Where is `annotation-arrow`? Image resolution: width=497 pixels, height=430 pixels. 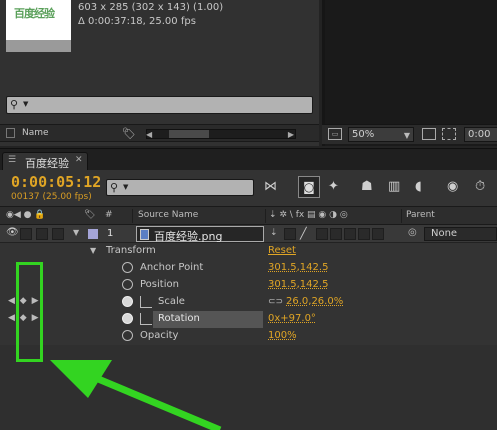
annotation-arrow is located at coordinates (136, 395).